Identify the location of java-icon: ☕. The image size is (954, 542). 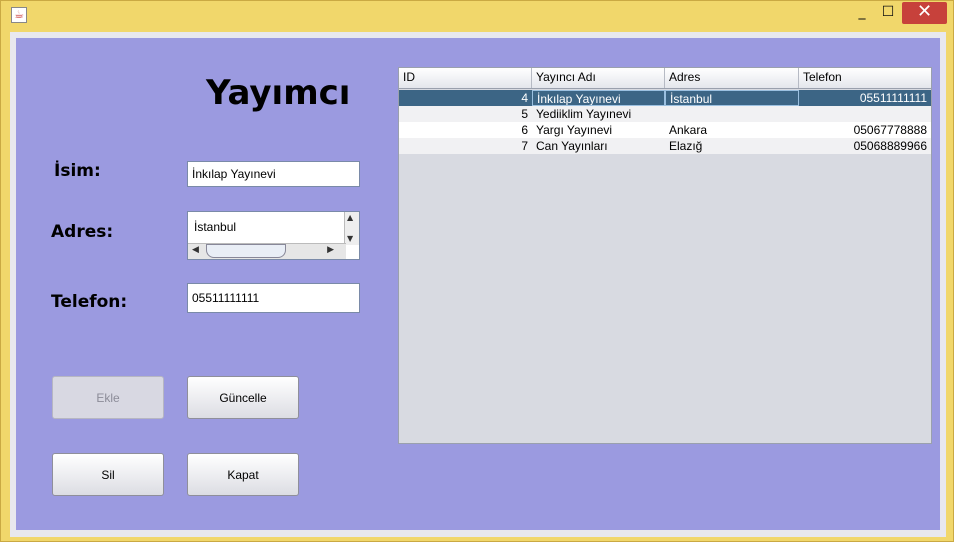
(19, 15).